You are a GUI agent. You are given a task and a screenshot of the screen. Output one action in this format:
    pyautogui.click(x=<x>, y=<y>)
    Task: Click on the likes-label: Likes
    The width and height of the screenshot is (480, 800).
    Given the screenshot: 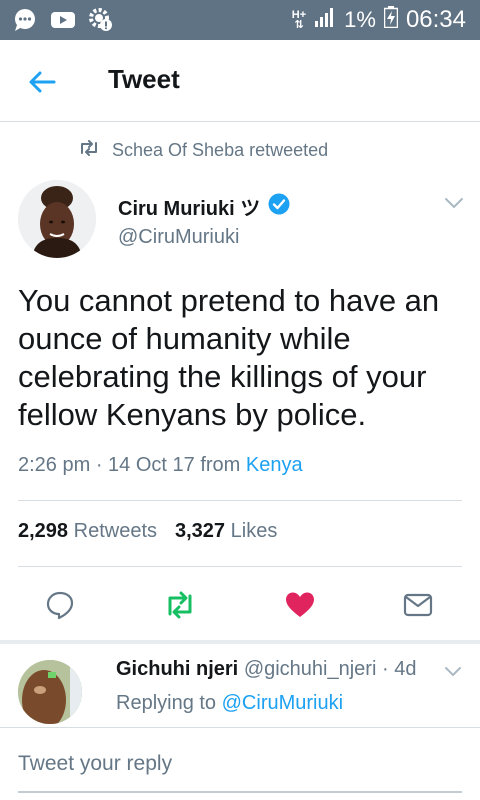 What is the action you would take?
    pyautogui.click(x=254, y=531)
    